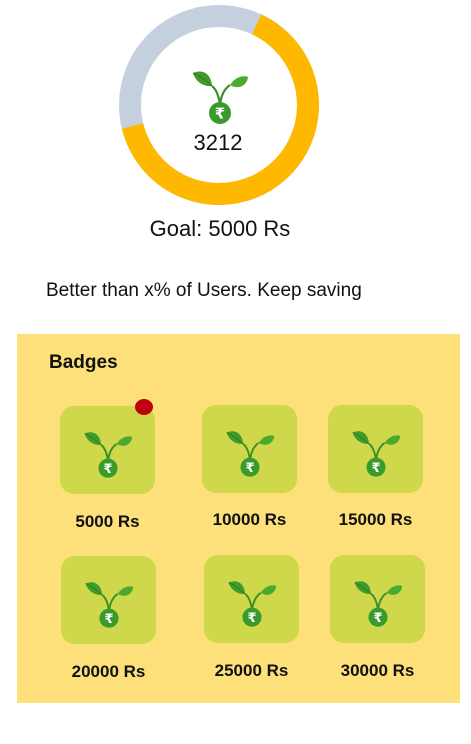 The height and width of the screenshot is (744, 471). Describe the element at coordinates (218, 142) in the screenshot. I see `current-savings-value: 3212` at that location.